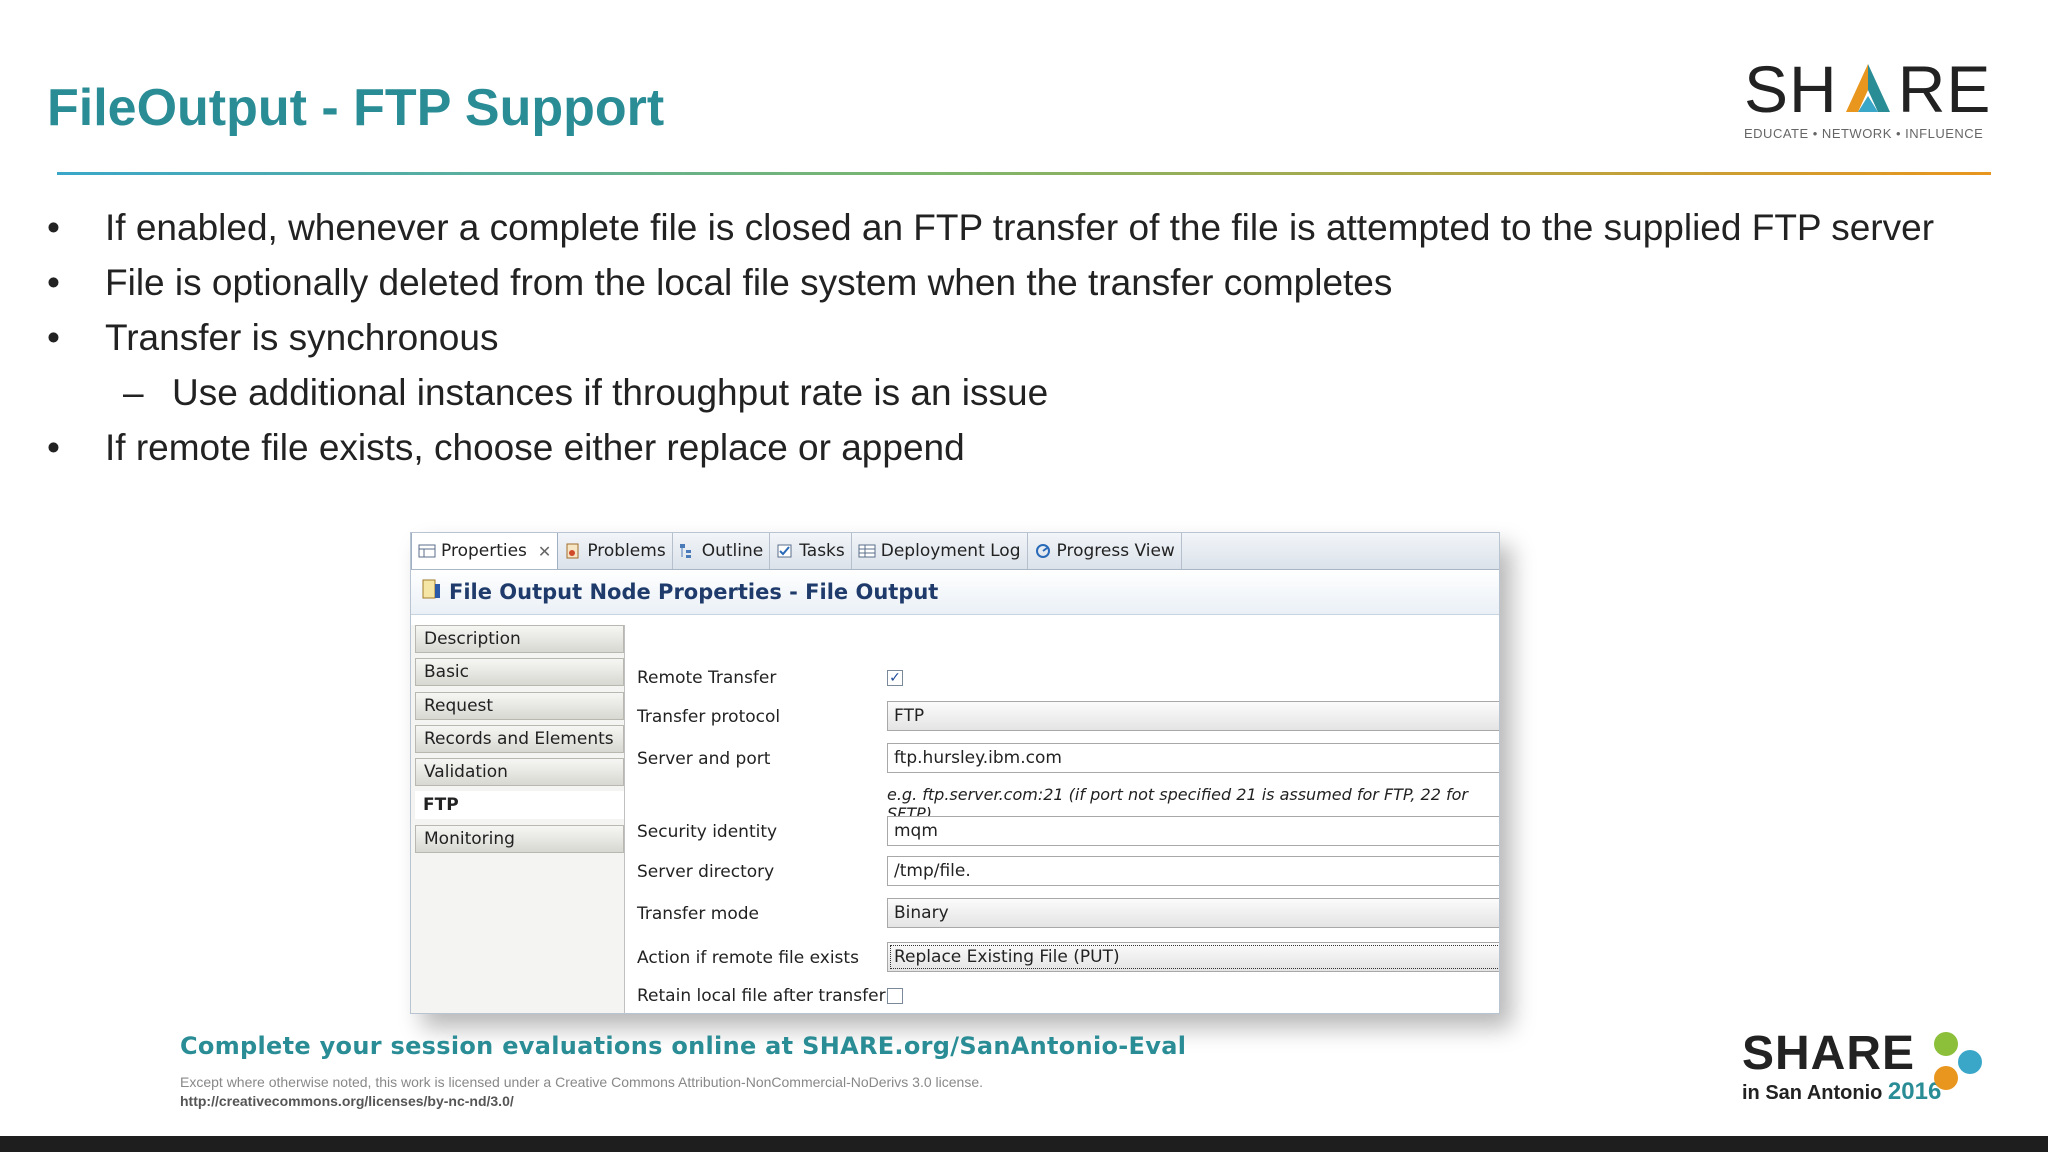  I want to click on share-san-antonio-logo: SHARE in San Antonio 2016, so click(1867, 1067).